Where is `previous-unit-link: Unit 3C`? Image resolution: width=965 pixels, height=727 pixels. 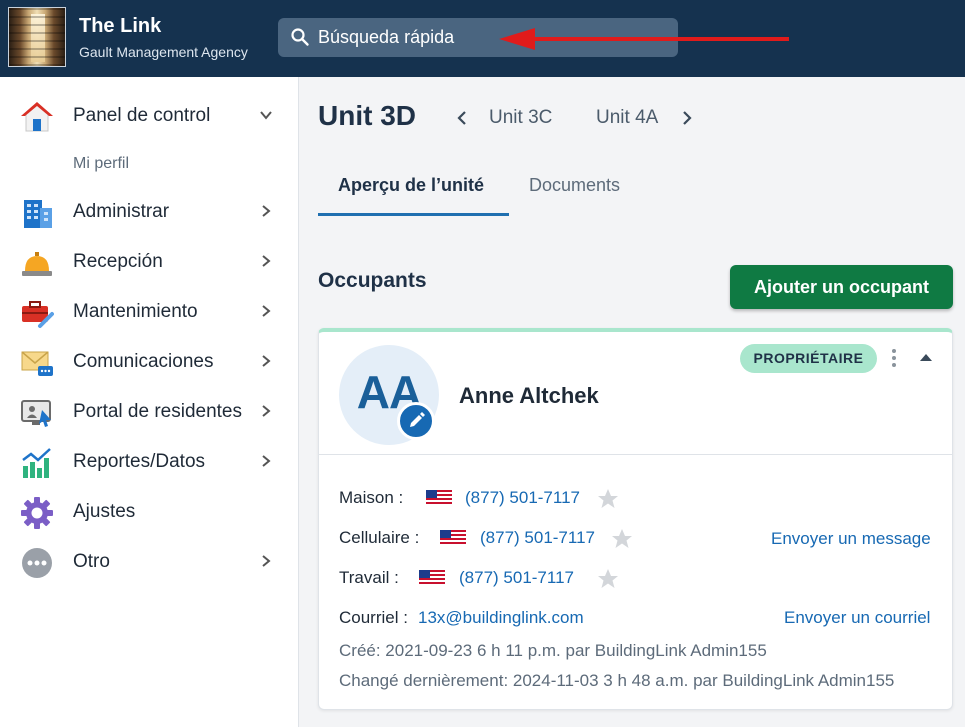
previous-unit-link: Unit 3C is located at coordinates (520, 118).